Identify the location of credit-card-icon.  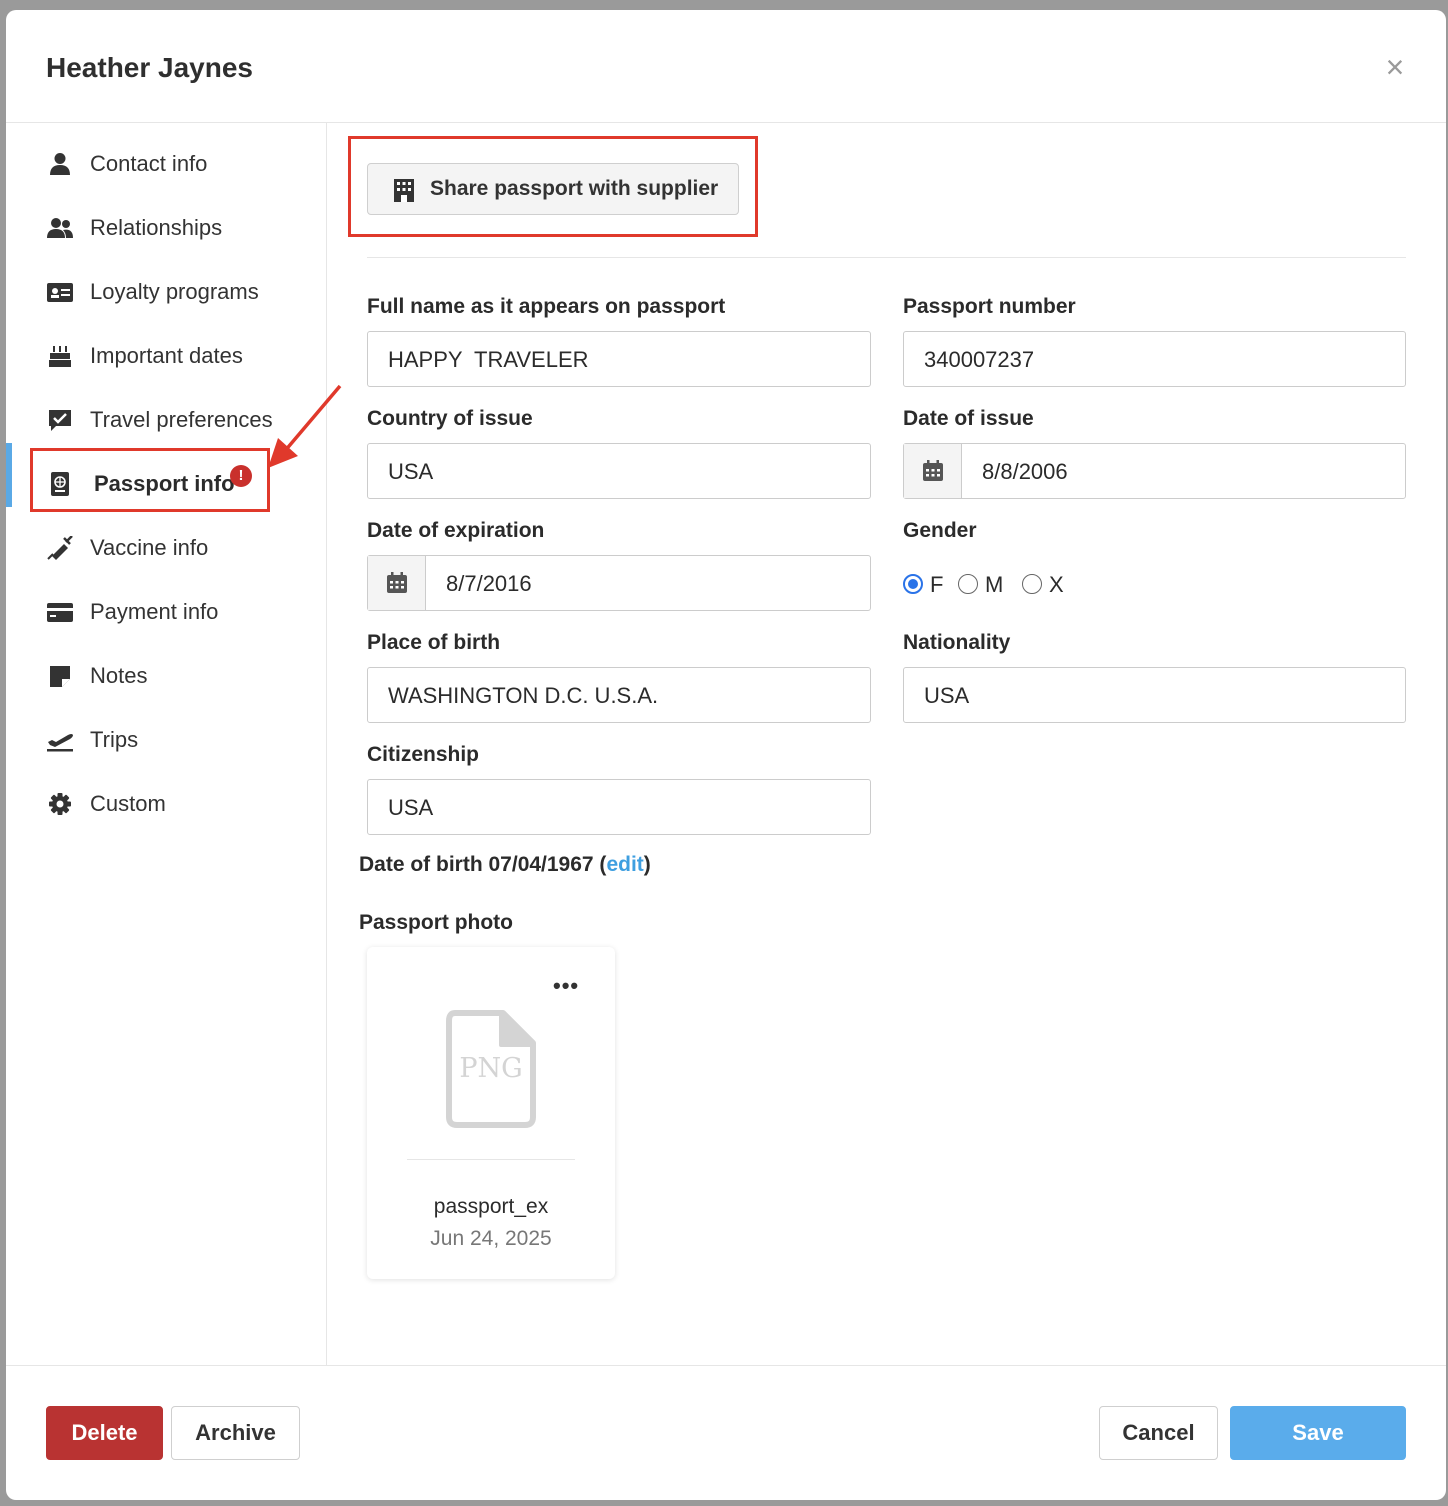
(60, 612).